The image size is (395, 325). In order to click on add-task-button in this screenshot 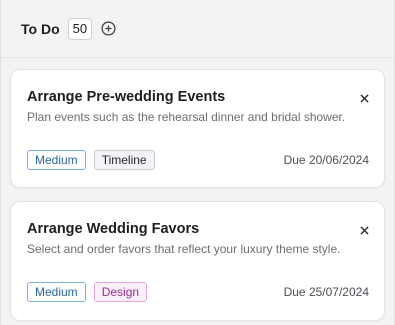, I will do `click(108, 29)`.